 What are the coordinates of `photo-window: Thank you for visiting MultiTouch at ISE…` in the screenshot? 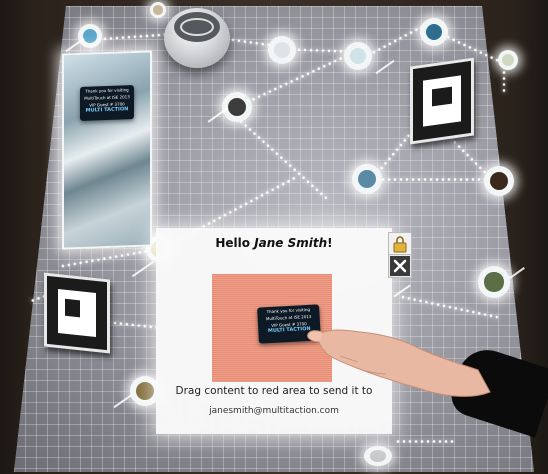 It's located at (107, 150).